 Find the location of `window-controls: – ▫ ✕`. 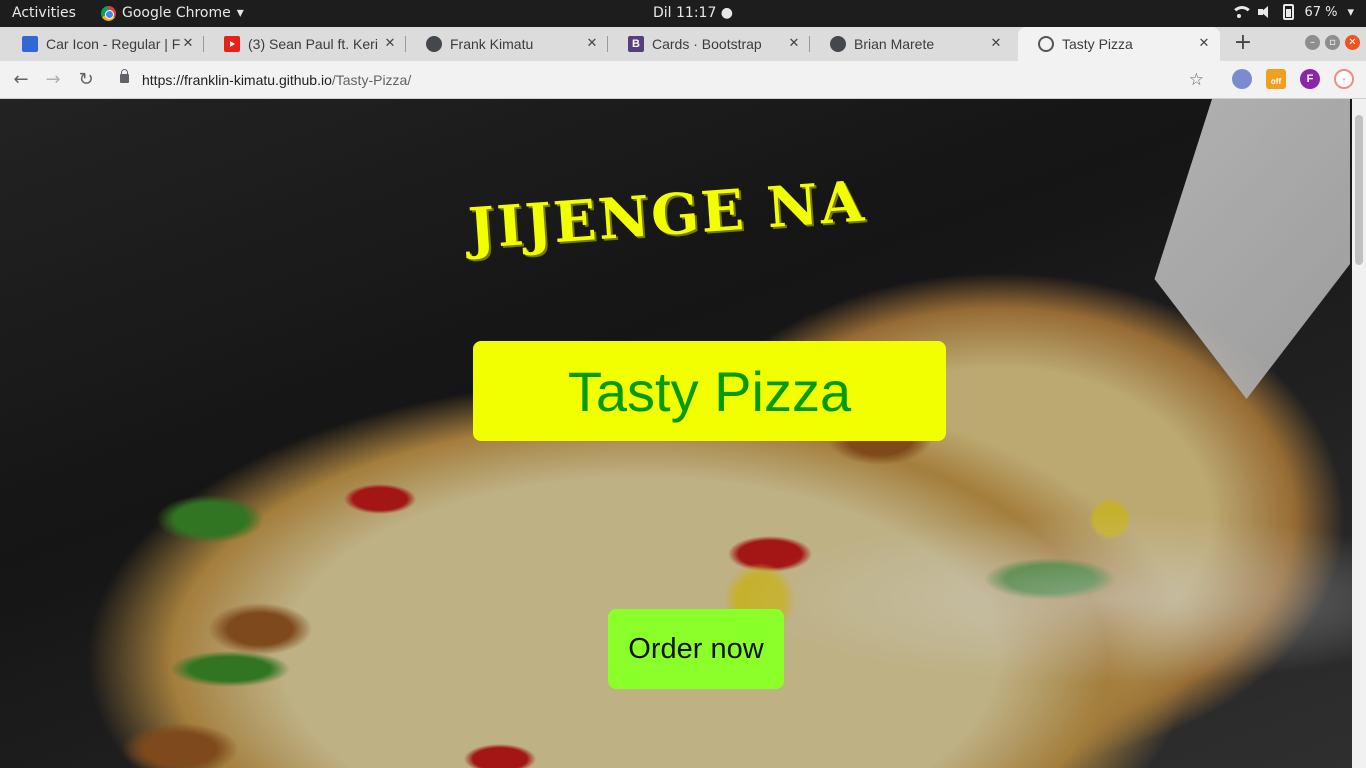

window-controls: – ▫ ✕ is located at coordinates (1332, 42).